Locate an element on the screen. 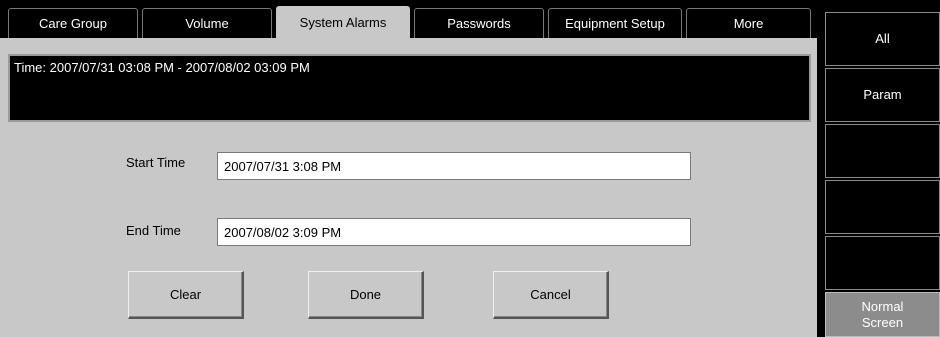  cancel-button: Cancel is located at coordinates (551, 295).